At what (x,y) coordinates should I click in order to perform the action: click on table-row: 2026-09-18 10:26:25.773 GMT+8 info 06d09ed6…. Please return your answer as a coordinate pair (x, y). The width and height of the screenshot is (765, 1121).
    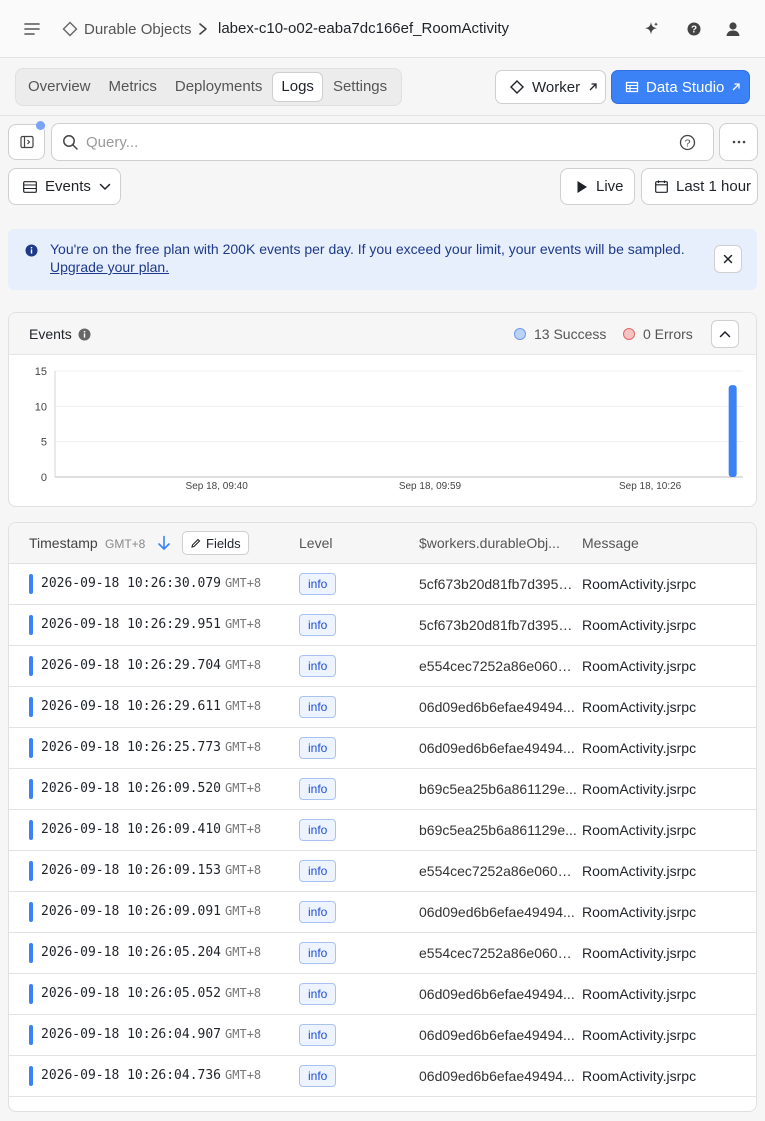
    Looking at the image, I should click on (382, 748).